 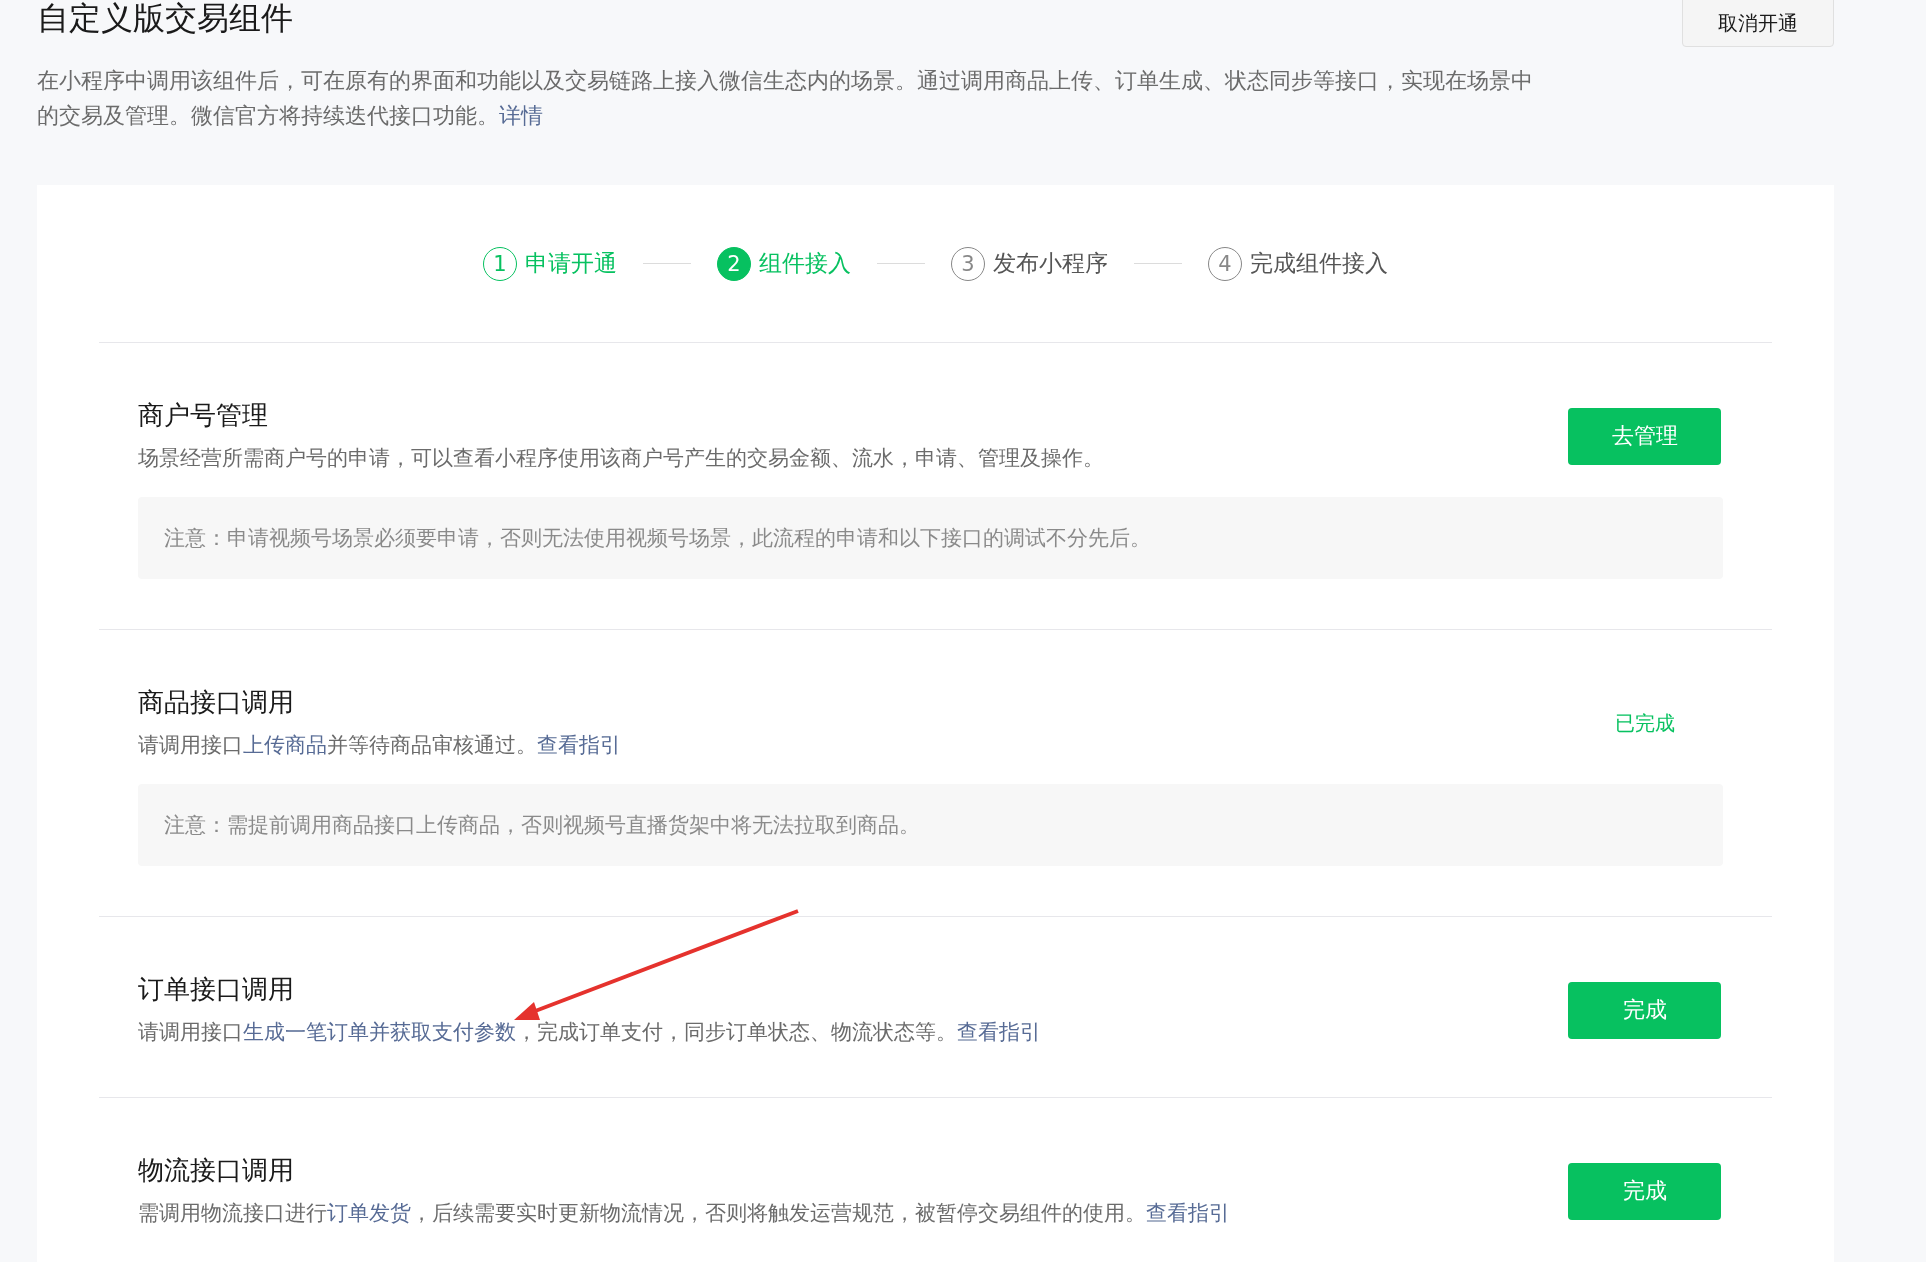 What do you see at coordinates (930, 825) in the screenshot?
I see `note-box: 注意：需提前调用商品接口上传商品，否则视频号直播货架中将无法拉取到商品。` at bounding box center [930, 825].